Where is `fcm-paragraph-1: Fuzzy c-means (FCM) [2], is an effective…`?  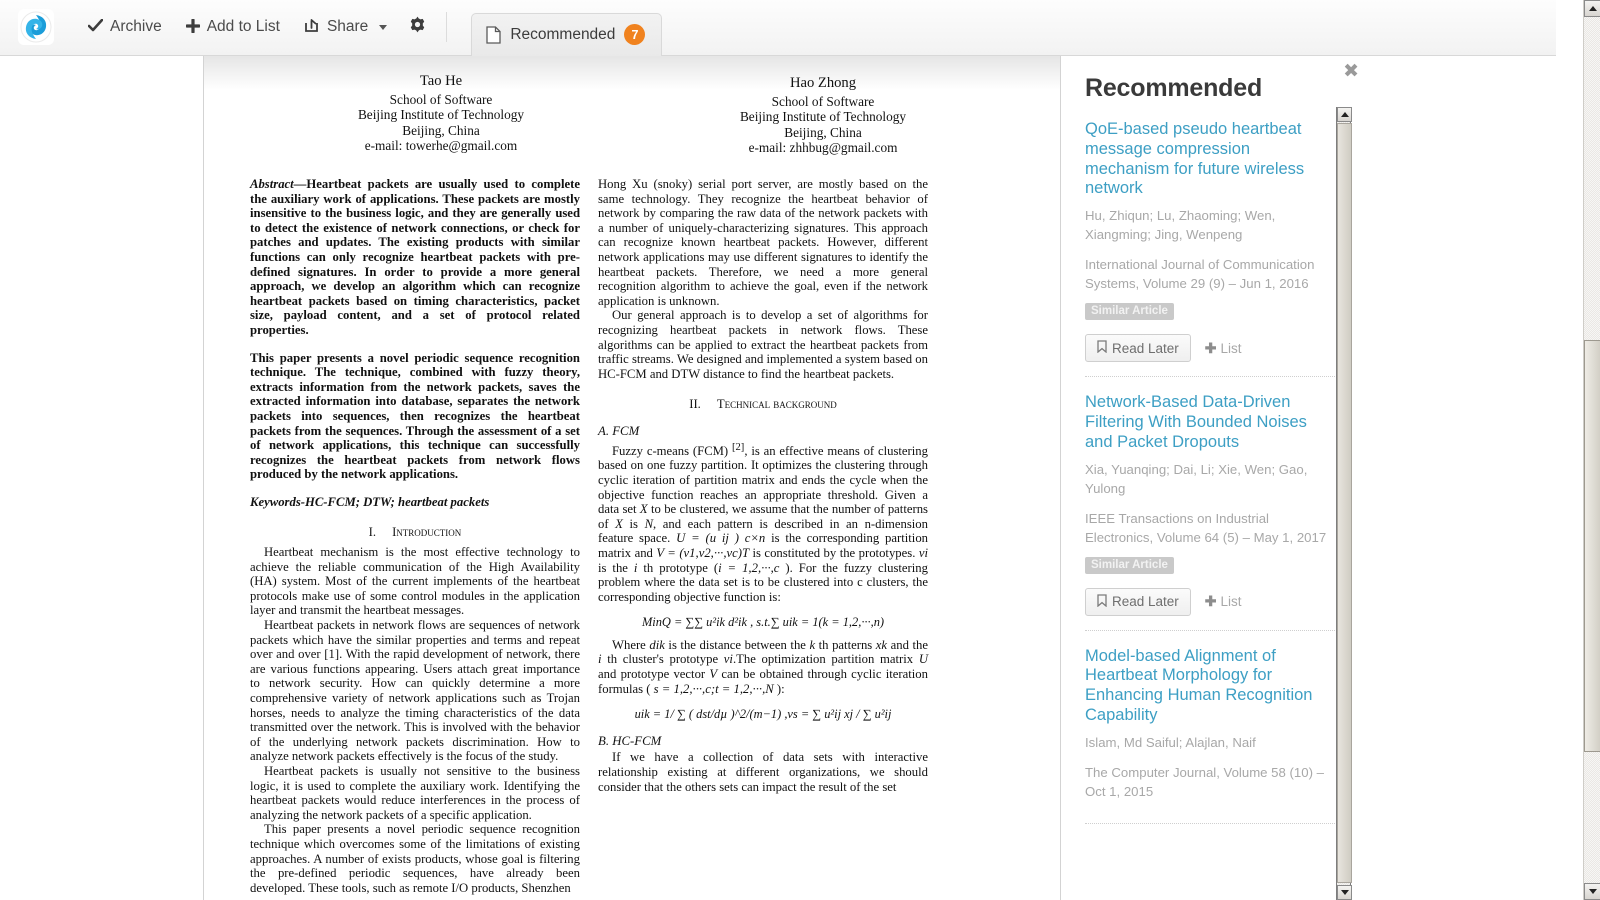 fcm-paragraph-1: Fuzzy c-means (FCM) [2], is an effective… is located at coordinates (763, 523).